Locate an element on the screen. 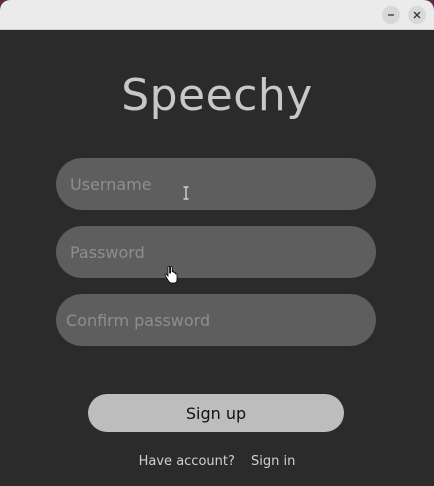 Image resolution: width=434 pixels, height=486 pixels. signin-prompt: Have account? Sign in is located at coordinates (217, 461).